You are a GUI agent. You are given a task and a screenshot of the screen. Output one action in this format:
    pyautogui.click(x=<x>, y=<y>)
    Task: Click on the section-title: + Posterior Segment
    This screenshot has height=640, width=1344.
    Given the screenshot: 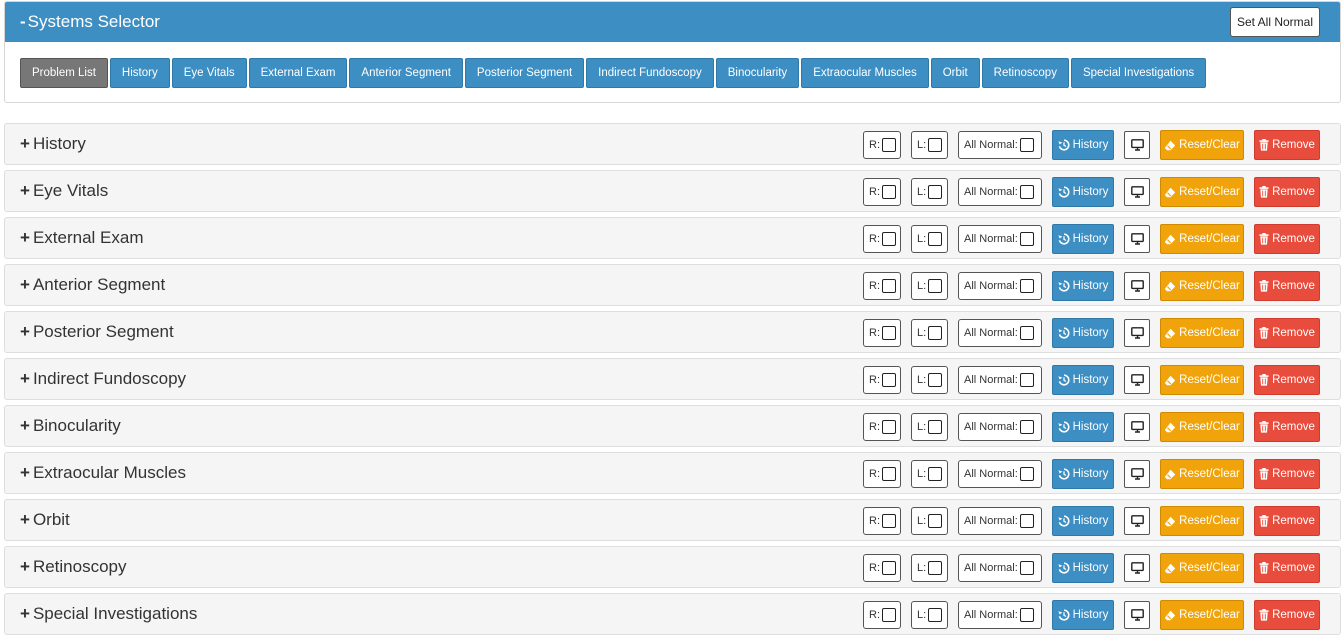 What is the action you would take?
    pyautogui.click(x=97, y=332)
    